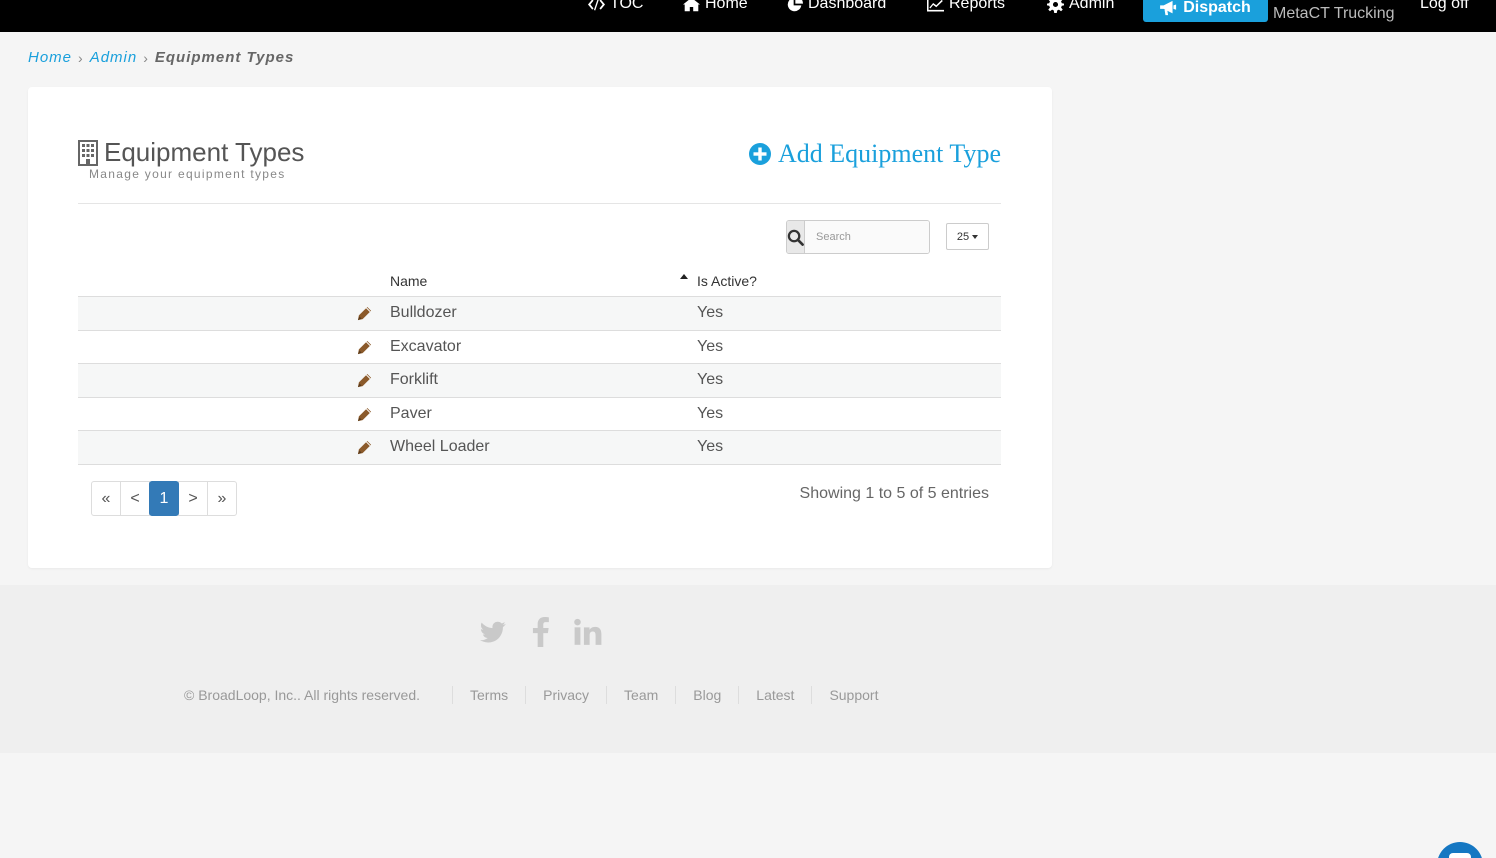 The width and height of the screenshot is (1496, 858). I want to click on cell-name: Wheel Loader, so click(440, 446).